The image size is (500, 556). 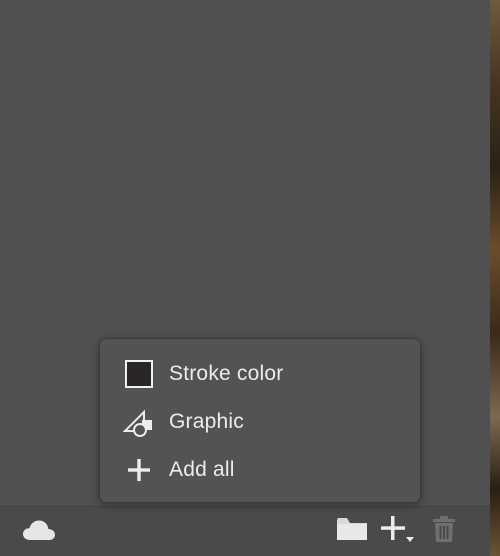 I want to click on menu-item-add-all: Add all, so click(x=260, y=470).